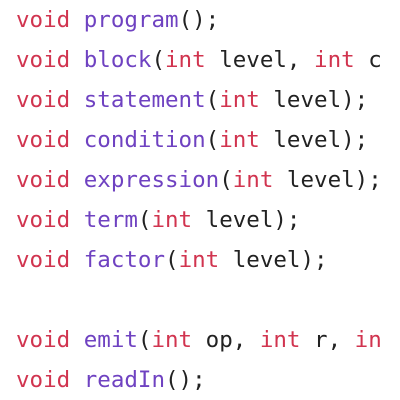  I want to click on code-line: void readIn();, so click(111, 380).